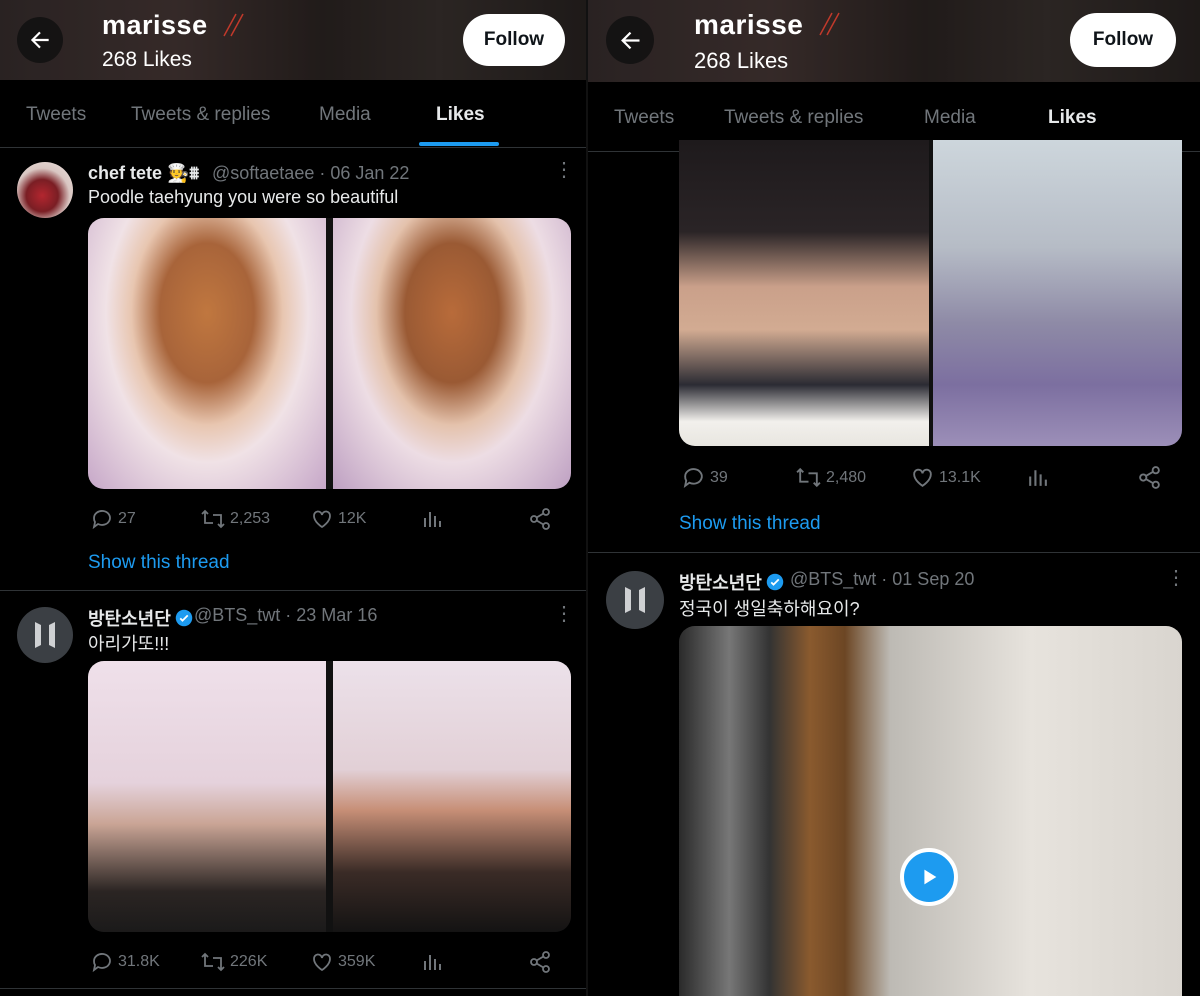 The height and width of the screenshot is (996, 1200). Describe the element at coordinates (719, 477) in the screenshot. I see `reply-count: 39` at that location.